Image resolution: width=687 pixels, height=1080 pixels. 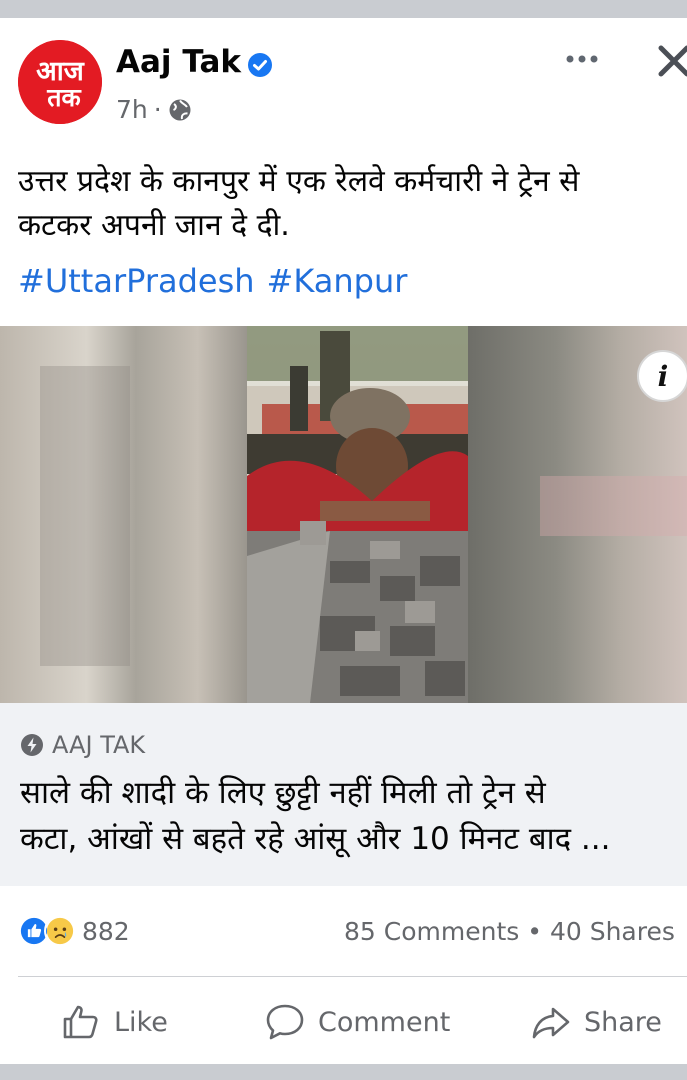 What do you see at coordinates (612, 931) in the screenshot?
I see `shares-count: 40 Shares` at bounding box center [612, 931].